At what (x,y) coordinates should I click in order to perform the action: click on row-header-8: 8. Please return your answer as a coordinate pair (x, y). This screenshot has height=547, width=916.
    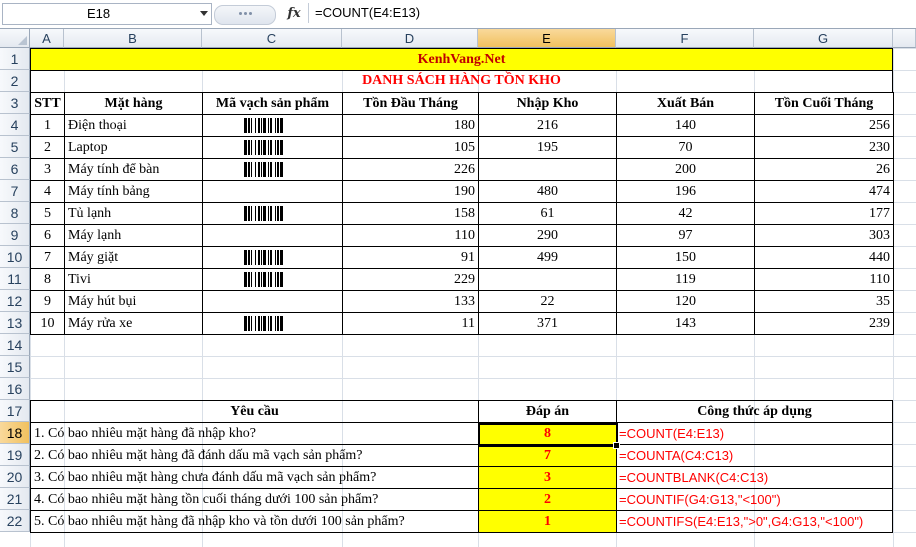
    Looking at the image, I should click on (15, 213).